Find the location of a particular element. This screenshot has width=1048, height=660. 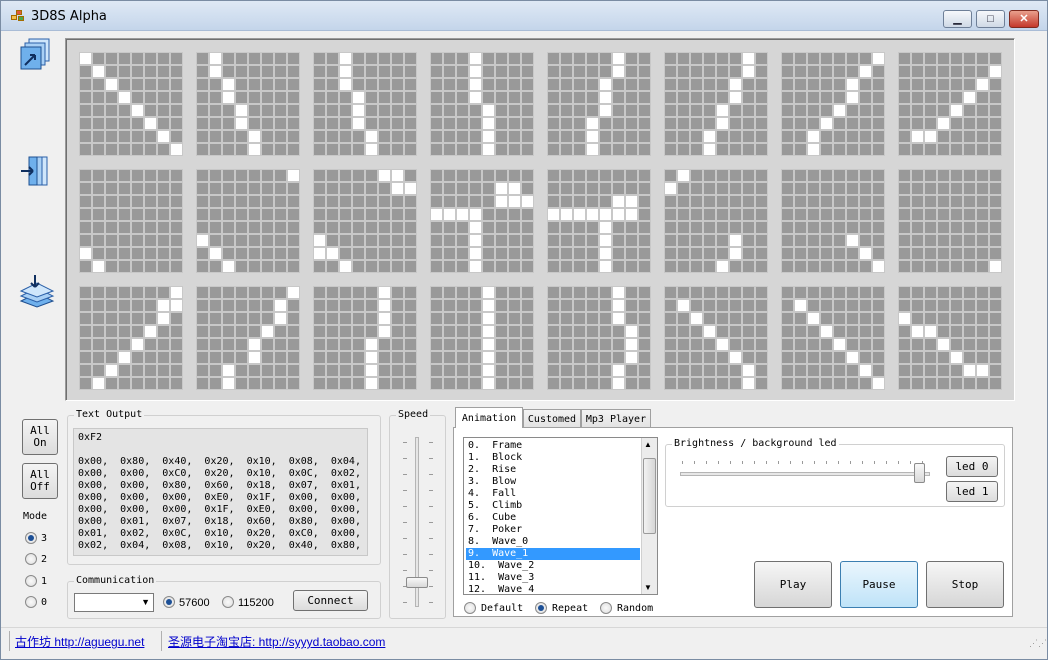

minimize-button: ▁ is located at coordinates (957, 19).